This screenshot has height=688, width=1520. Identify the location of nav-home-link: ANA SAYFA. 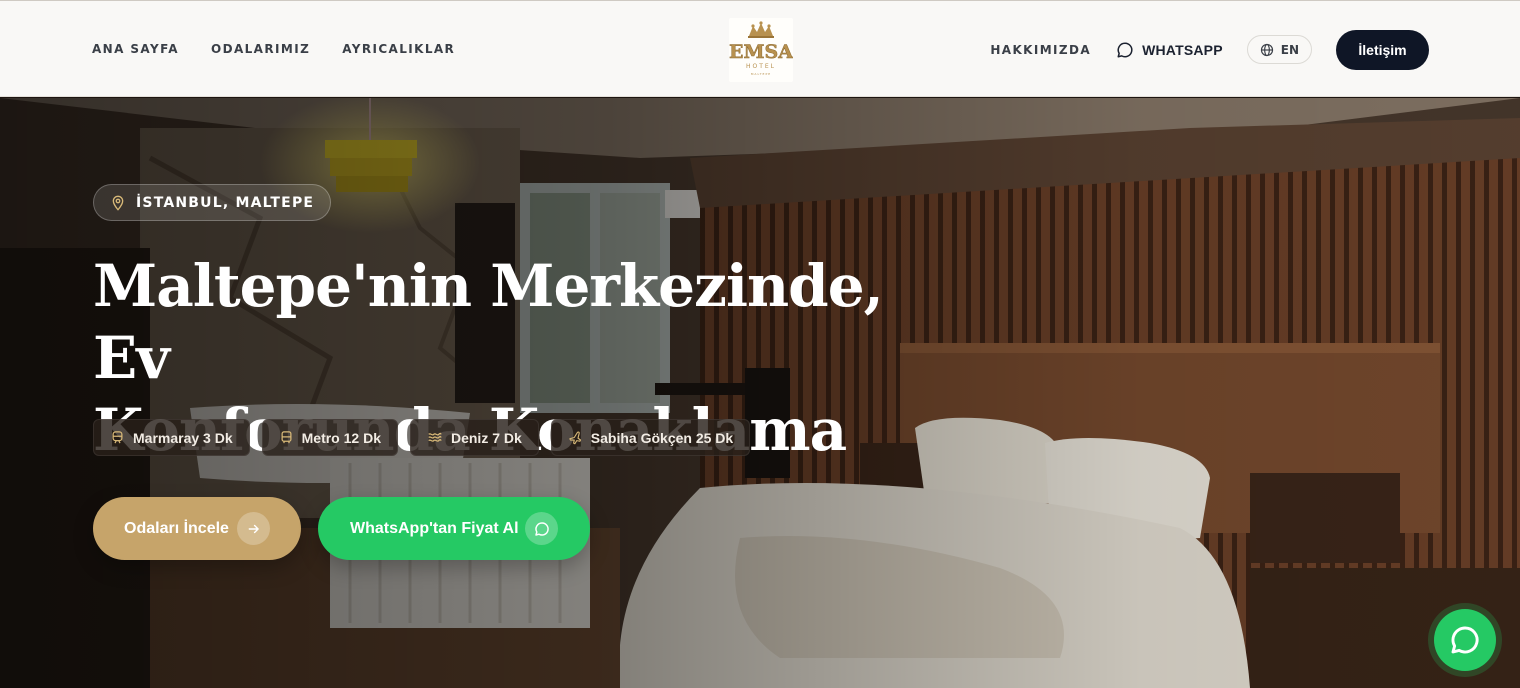
(135, 49).